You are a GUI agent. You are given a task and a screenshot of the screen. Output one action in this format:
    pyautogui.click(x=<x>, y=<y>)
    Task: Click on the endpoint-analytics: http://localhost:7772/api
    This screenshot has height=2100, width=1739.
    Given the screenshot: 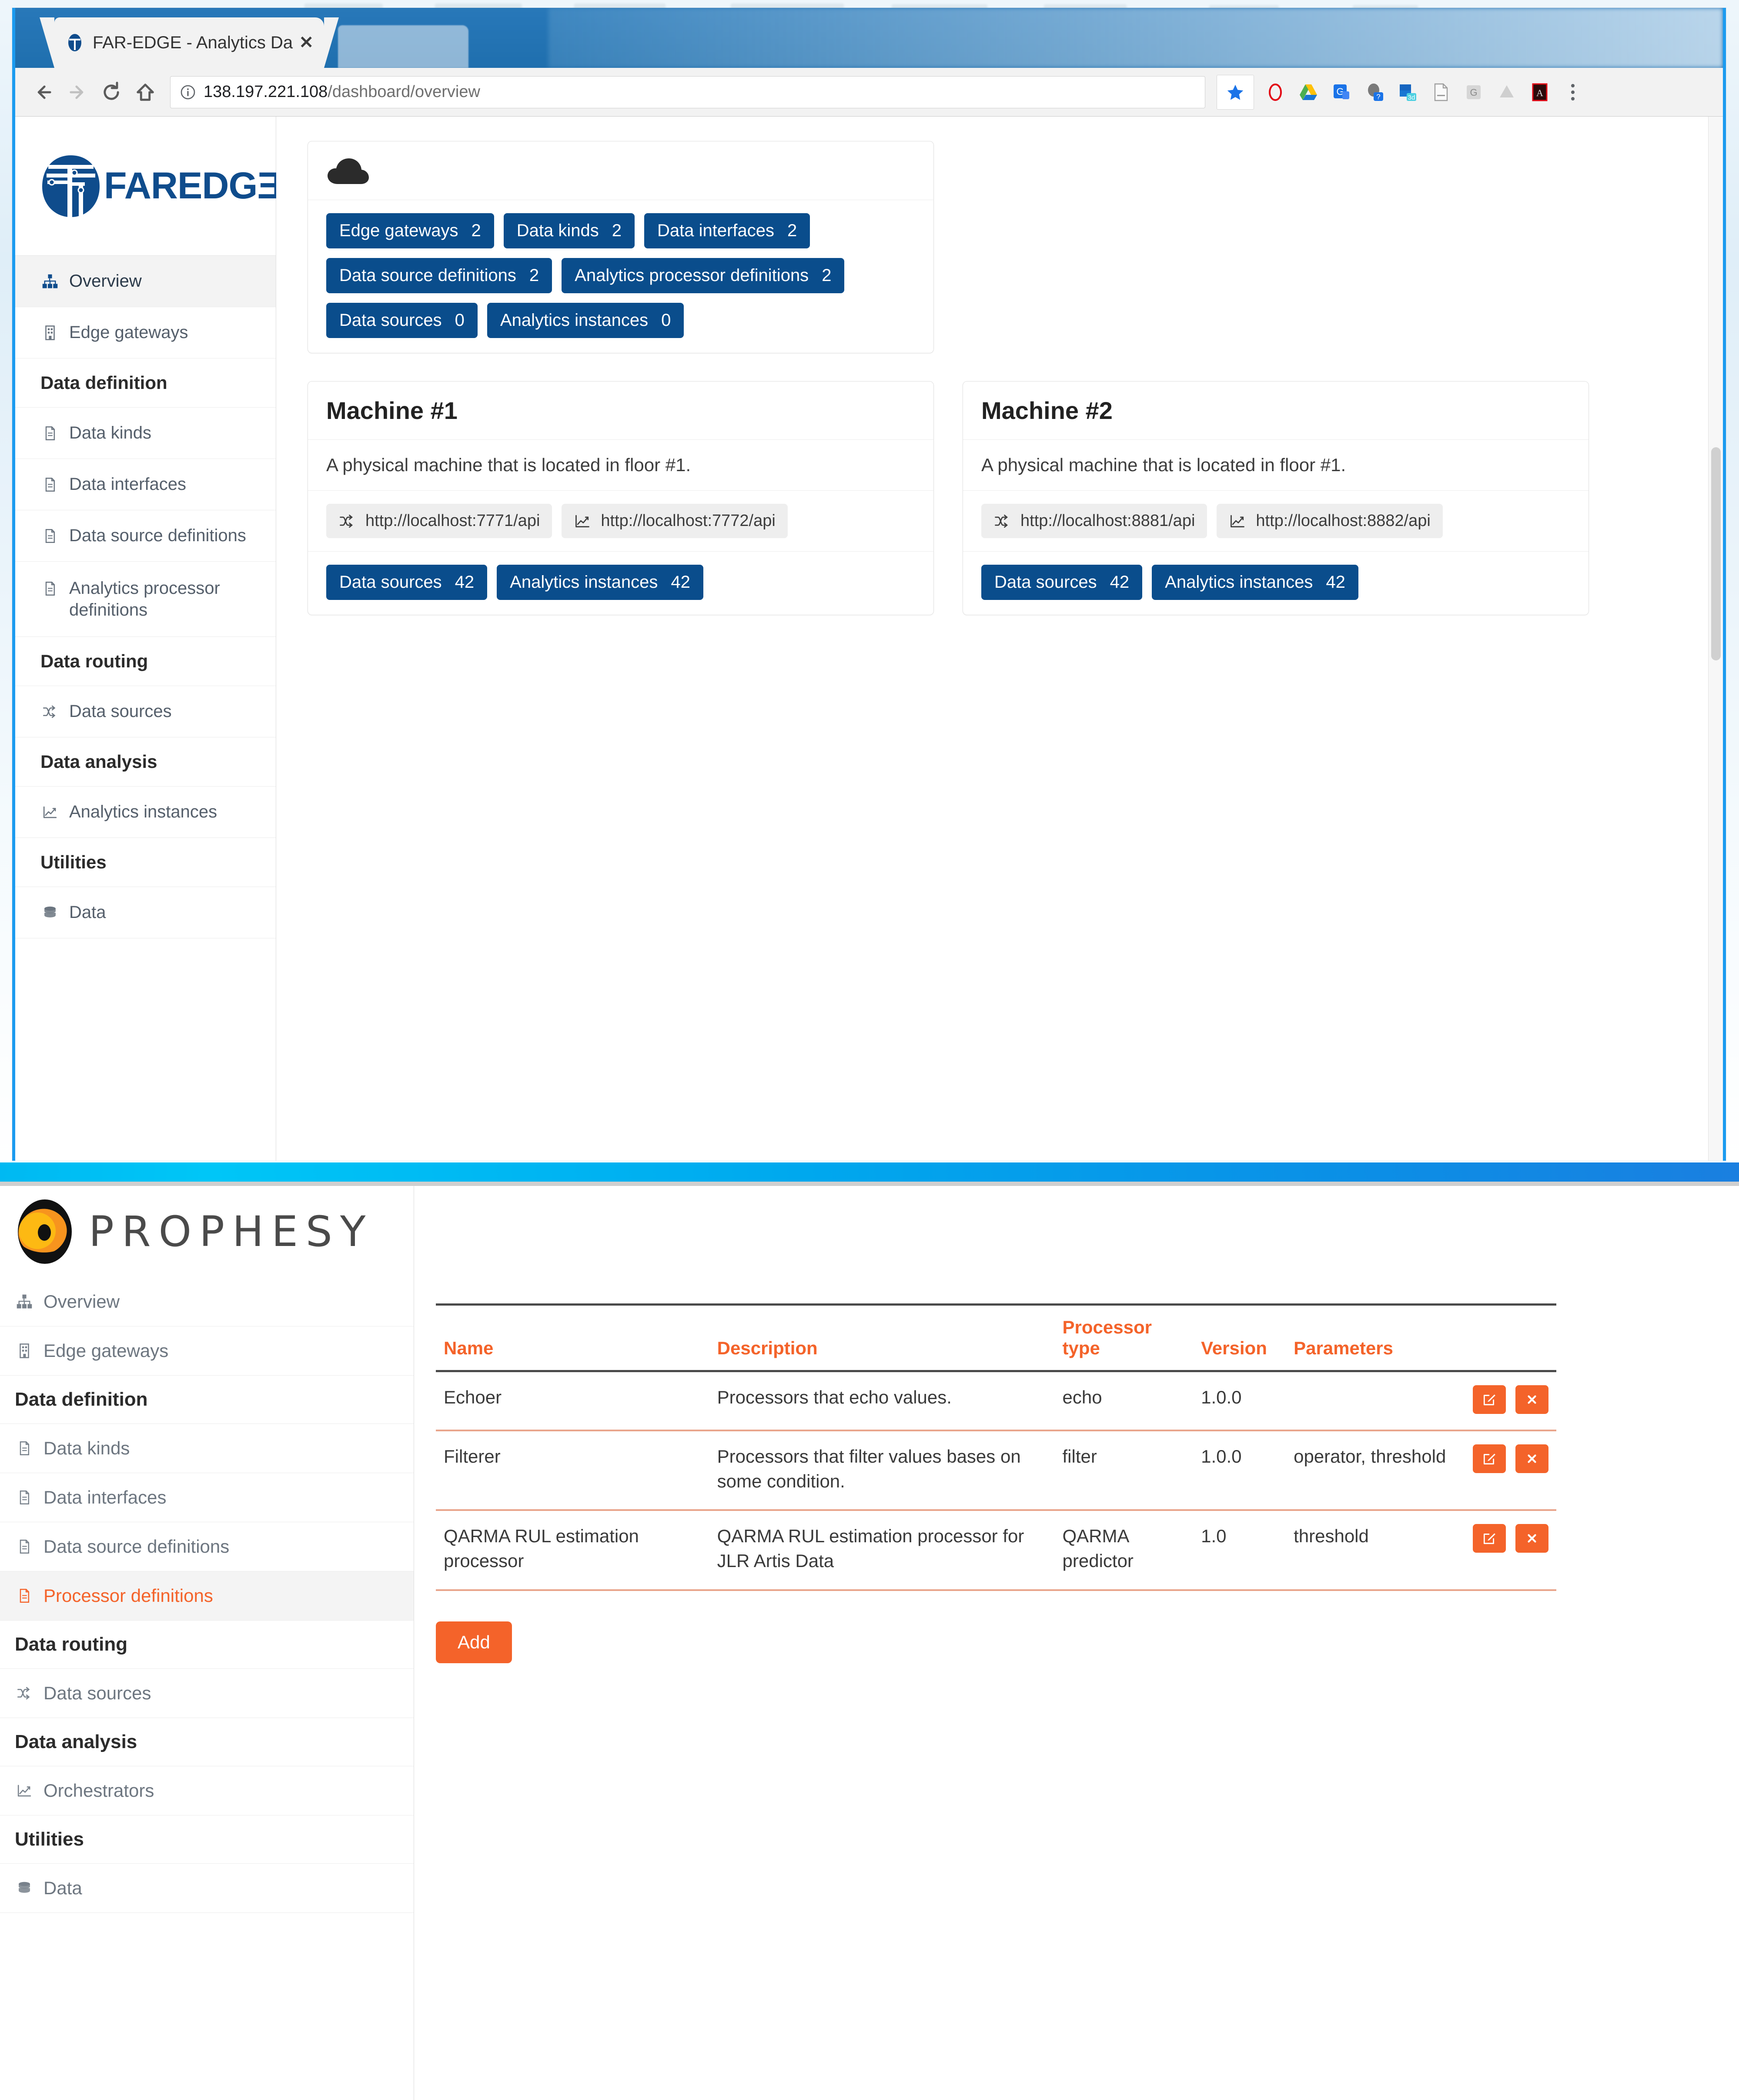 What is the action you would take?
    pyautogui.click(x=675, y=521)
    